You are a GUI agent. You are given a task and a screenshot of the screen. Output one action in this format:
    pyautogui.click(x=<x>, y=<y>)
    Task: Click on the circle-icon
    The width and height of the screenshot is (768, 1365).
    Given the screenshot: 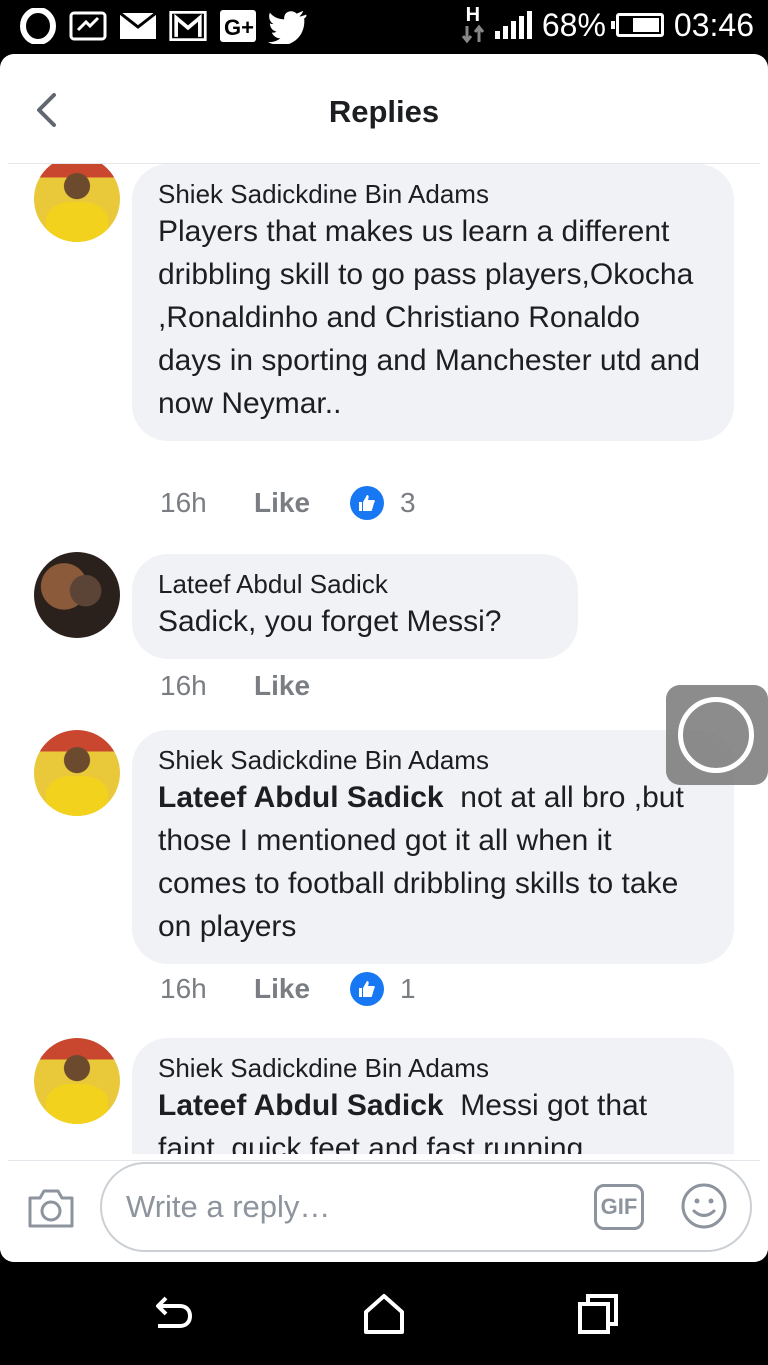 What is the action you would take?
    pyautogui.click(x=716, y=735)
    